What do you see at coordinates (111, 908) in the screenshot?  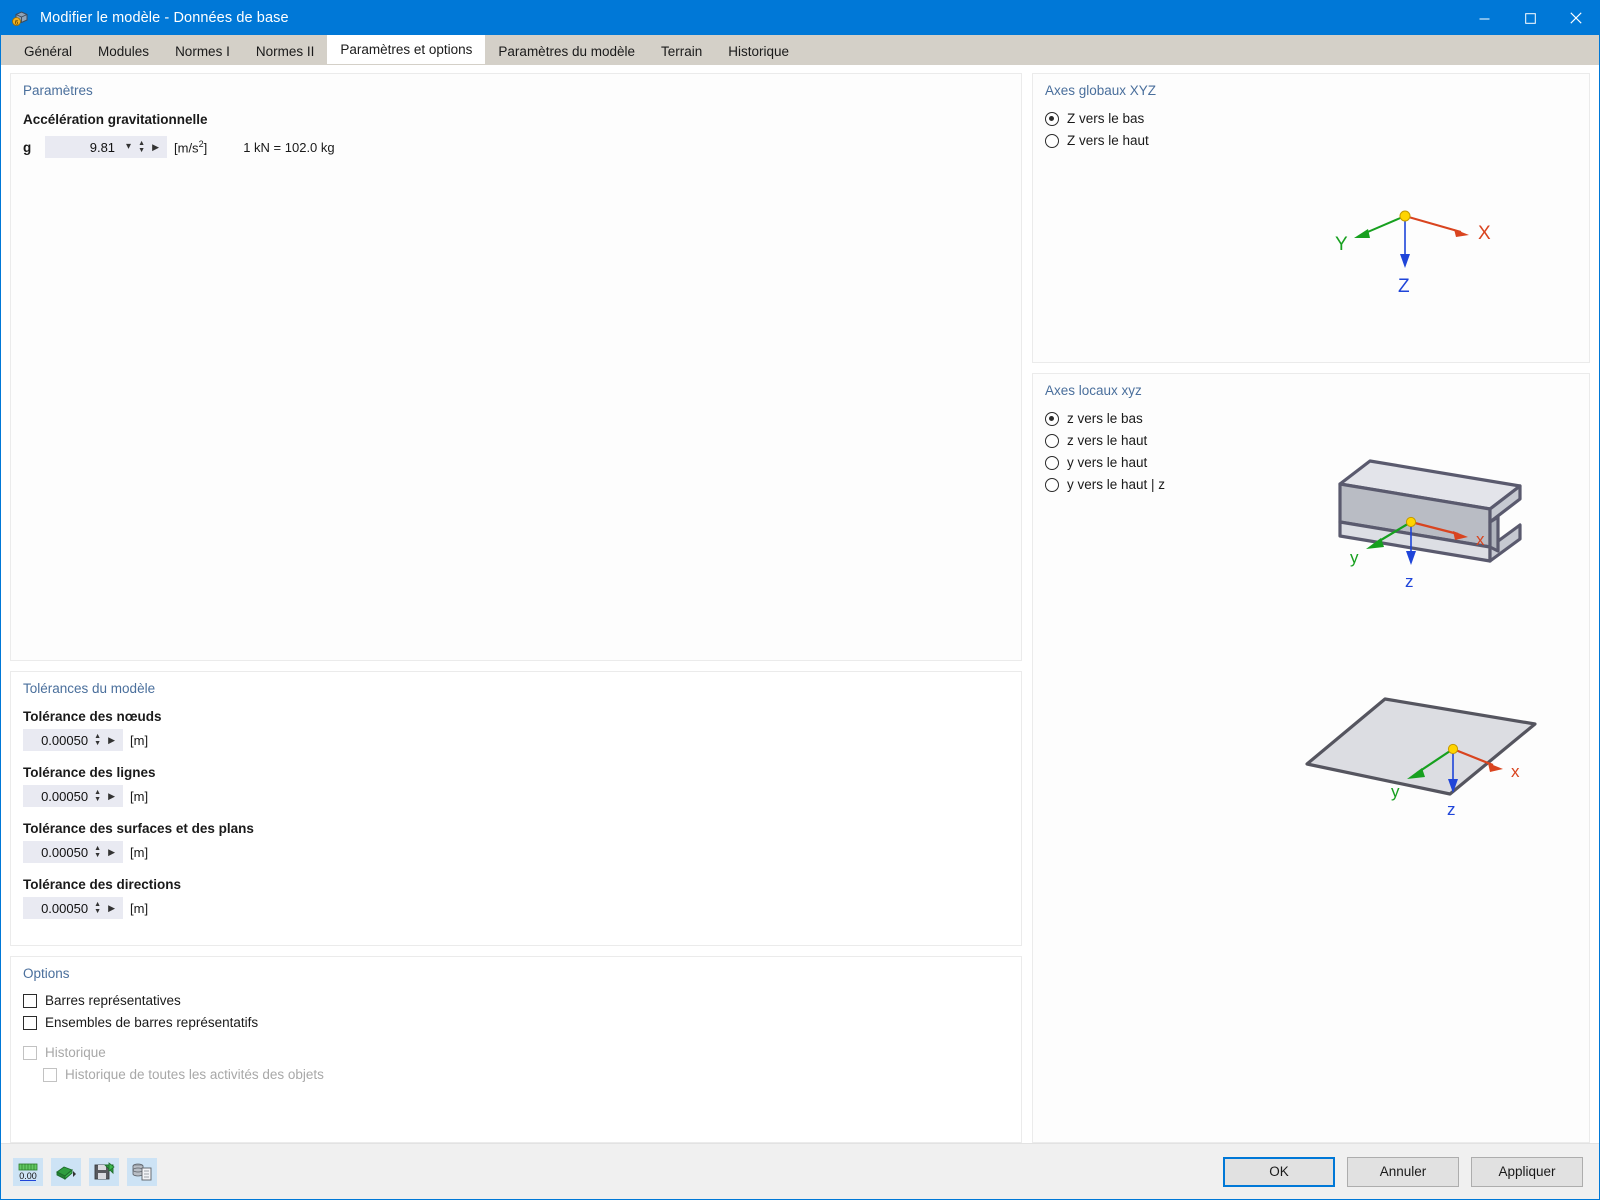 I see `tolerance-directions-more-icon: ▶` at bounding box center [111, 908].